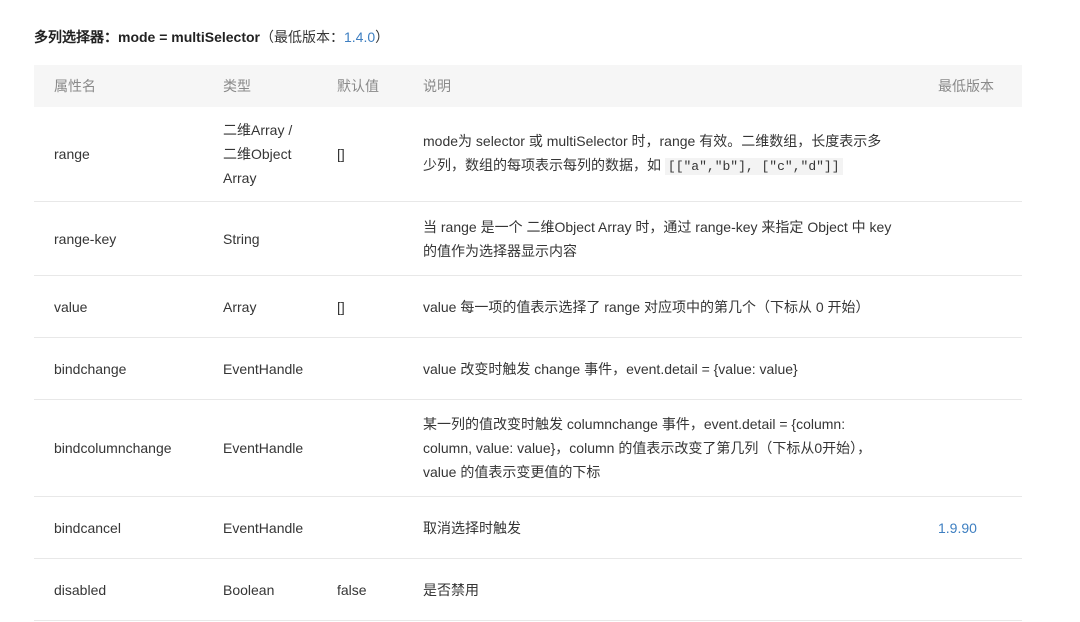 The height and width of the screenshot is (622, 1080). What do you see at coordinates (970, 527) in the screenshot?
I see `cell-version-link: 1.9.90` at bounding box center [970, 527].